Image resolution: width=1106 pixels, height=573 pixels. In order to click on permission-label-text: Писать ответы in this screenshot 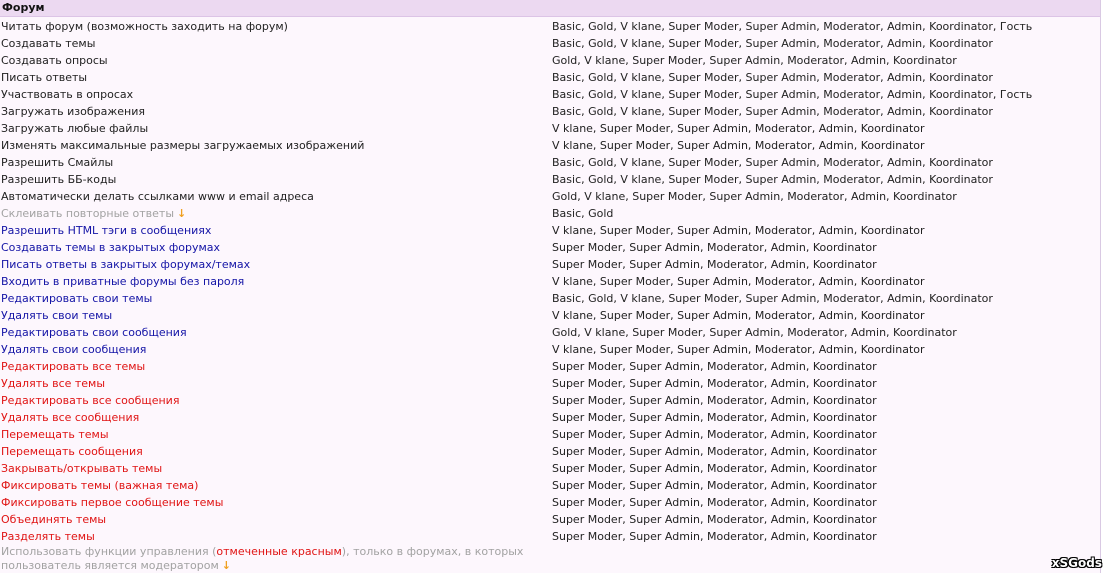, I will do `click(44, 77)`.